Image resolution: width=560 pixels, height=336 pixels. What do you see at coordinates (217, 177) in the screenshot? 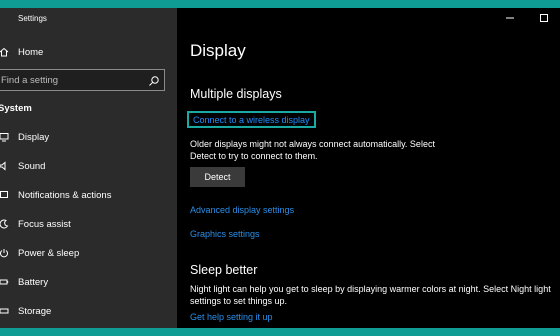
I see `detect-button: Detect` at bounding box center [217, 177].